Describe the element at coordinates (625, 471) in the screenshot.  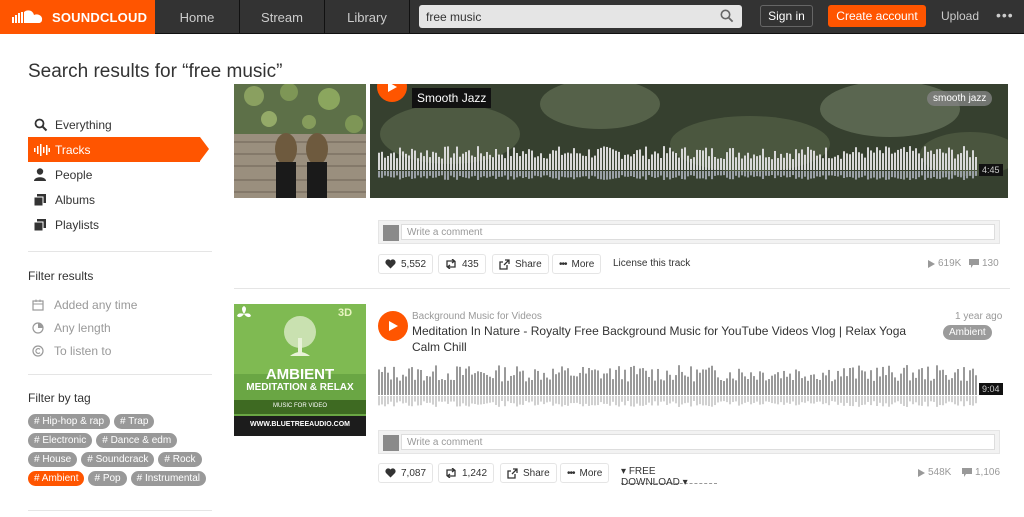
I see `dropdown-arrow-icon: ▾` at that location.